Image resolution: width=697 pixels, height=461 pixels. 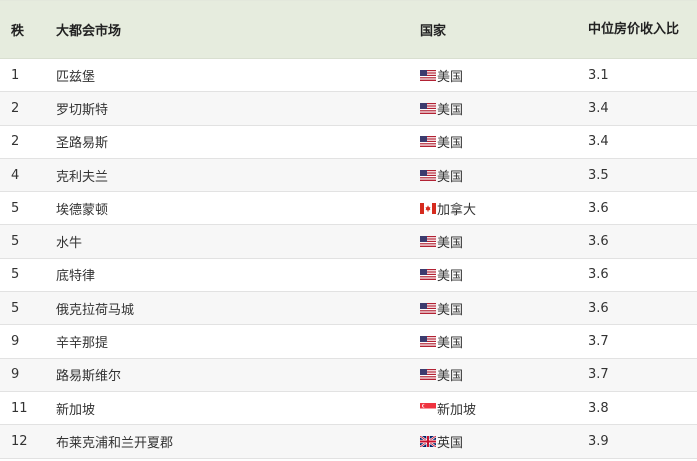 I want to click on country-wrap: 英国, so click(x=441, y=441).